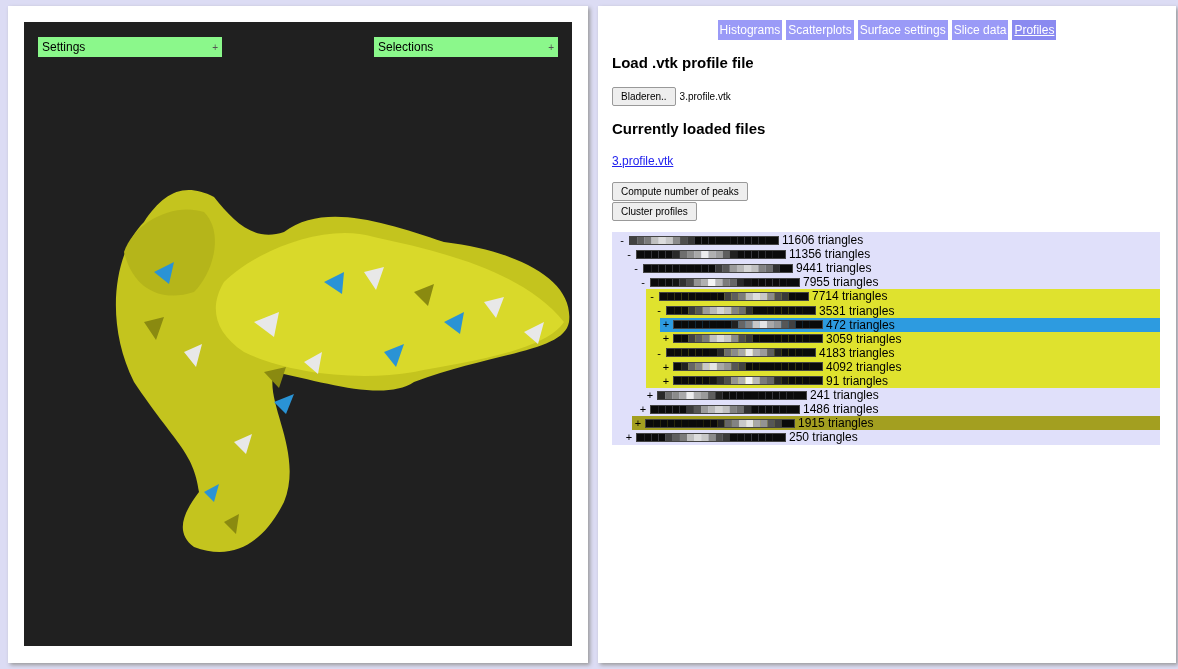 The height and width of the screenshot is (669, 1178). Describe the element at coordinates (886, 395) in the screenshot. I see `tree-row: + 241 triangles` at that location.